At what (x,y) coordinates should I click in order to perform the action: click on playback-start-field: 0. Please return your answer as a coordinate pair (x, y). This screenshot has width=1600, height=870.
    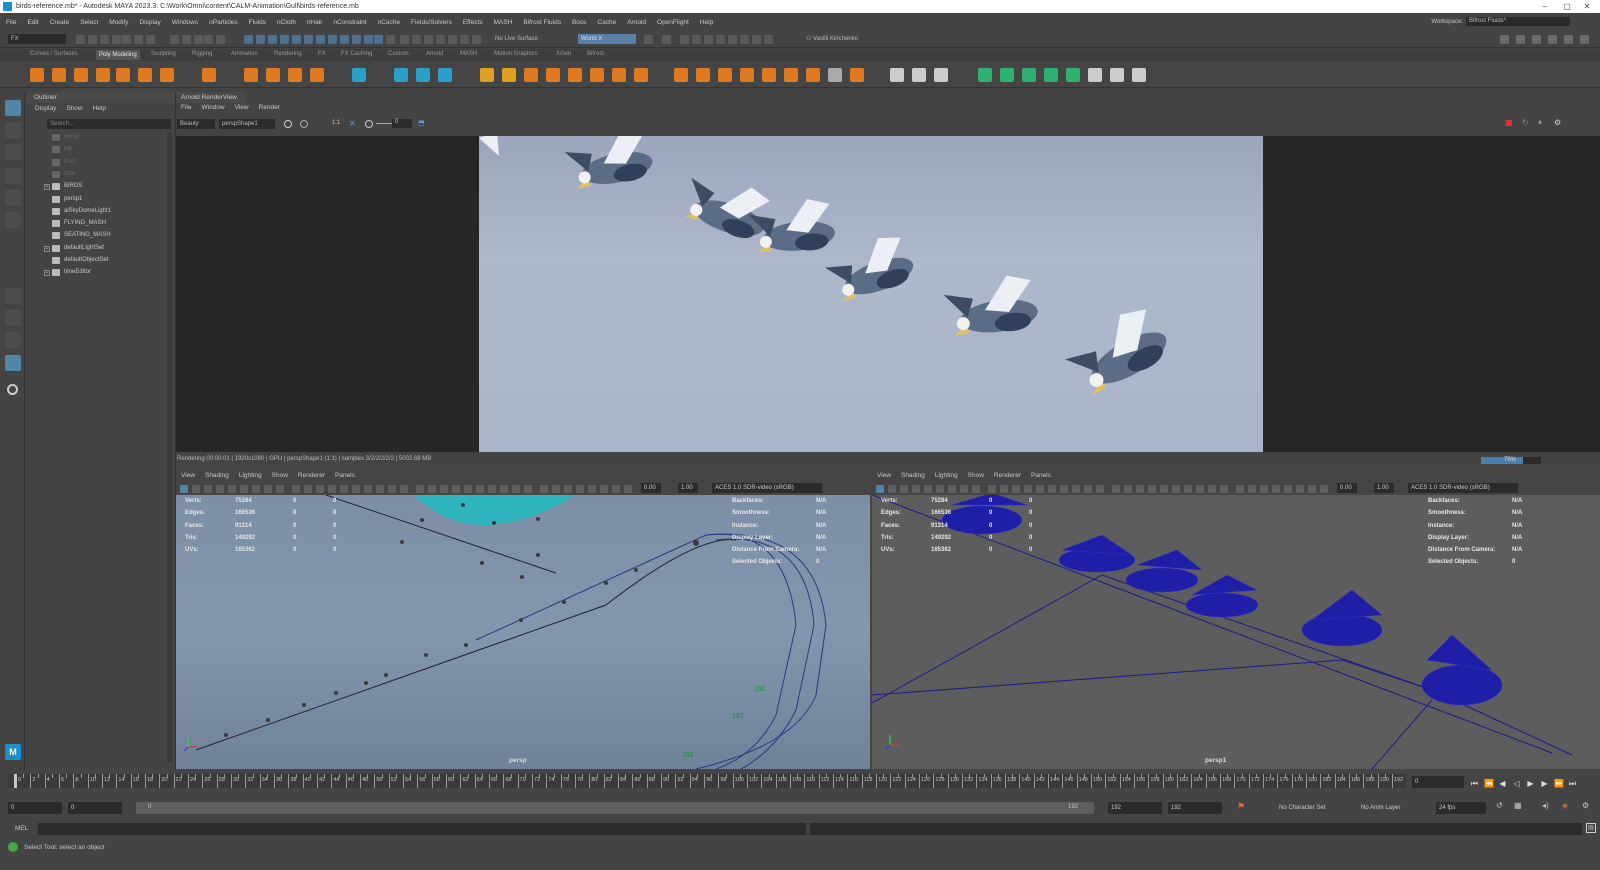
    Looking at the image, I should click on (95, 808).